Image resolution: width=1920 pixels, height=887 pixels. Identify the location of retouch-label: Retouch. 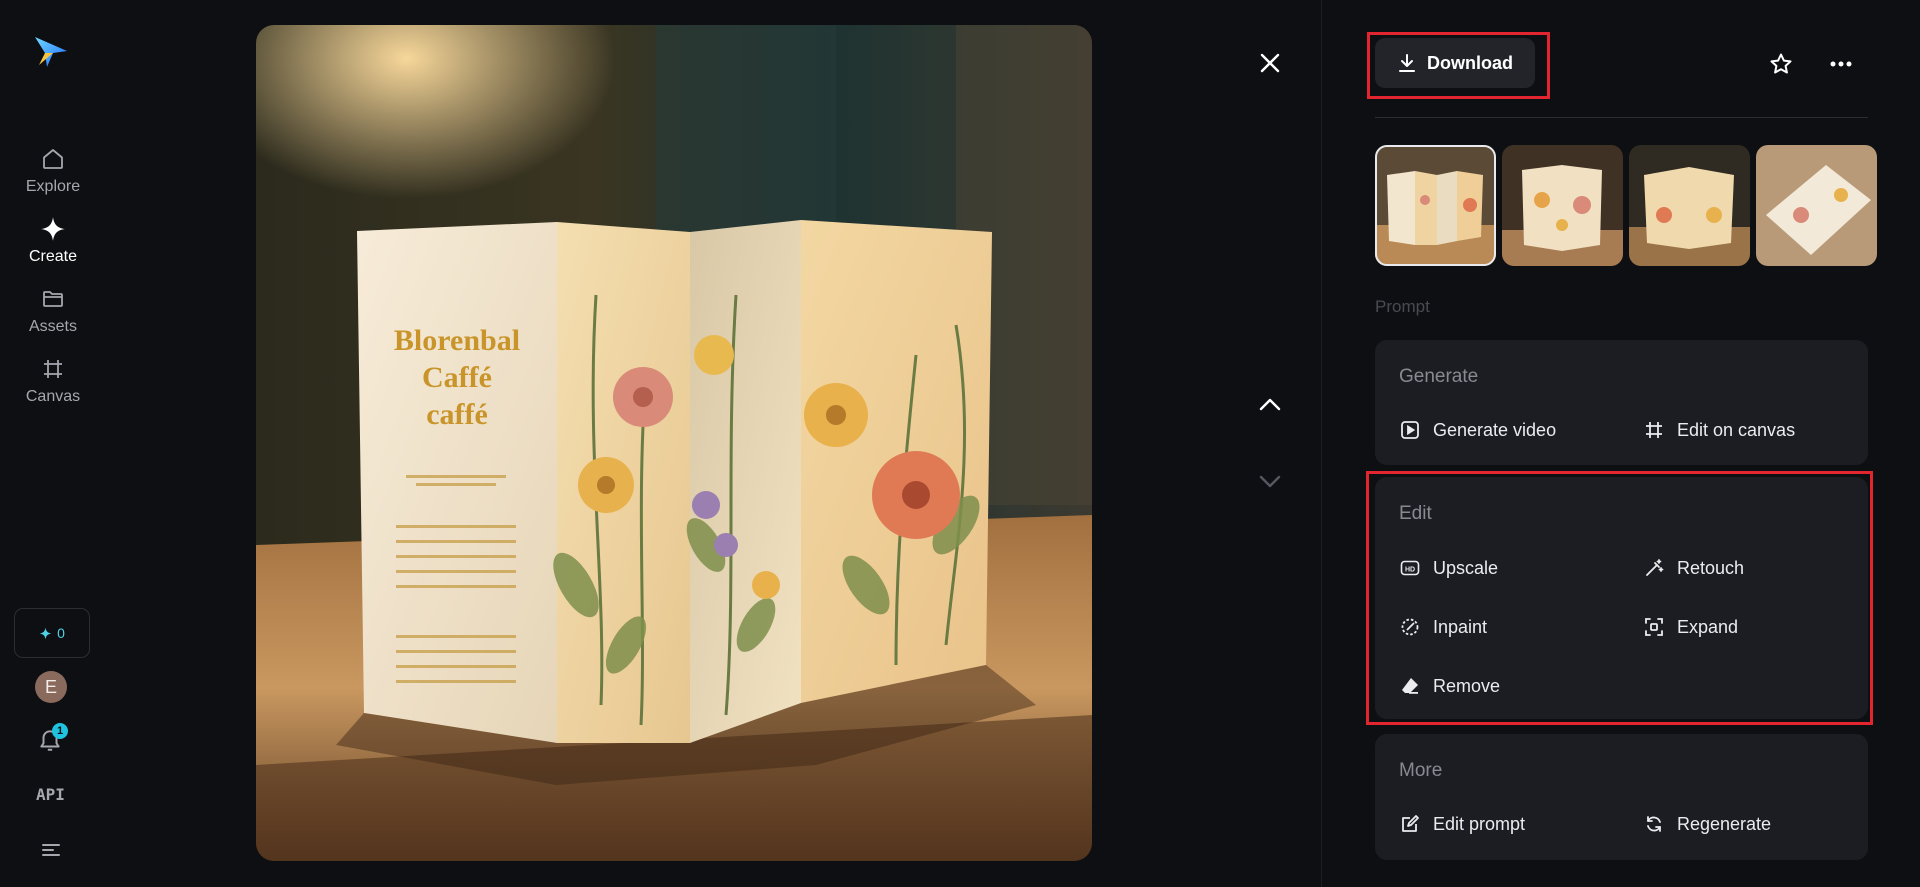
(1711, 567).